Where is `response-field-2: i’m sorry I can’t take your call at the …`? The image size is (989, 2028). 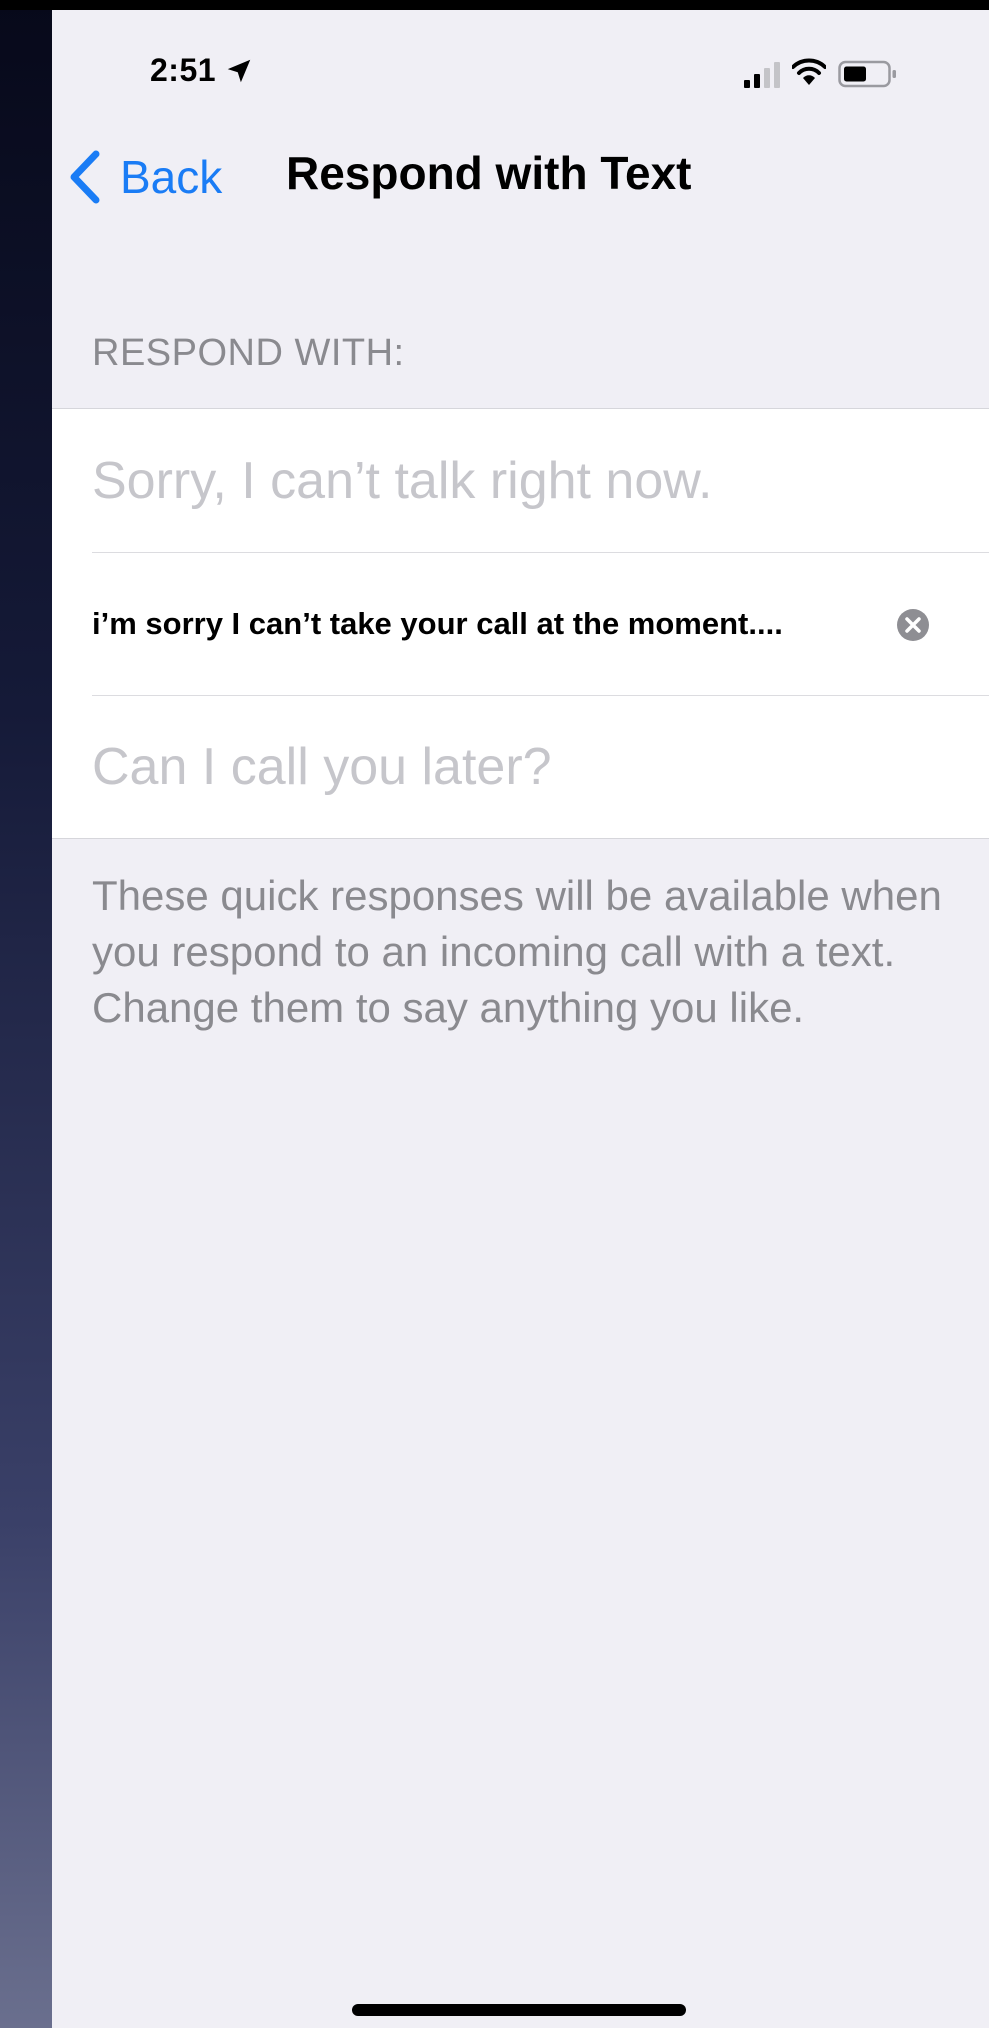
response-field-2: i’m sorry I can’t take your call at the … is located at coordinates (520, 623).